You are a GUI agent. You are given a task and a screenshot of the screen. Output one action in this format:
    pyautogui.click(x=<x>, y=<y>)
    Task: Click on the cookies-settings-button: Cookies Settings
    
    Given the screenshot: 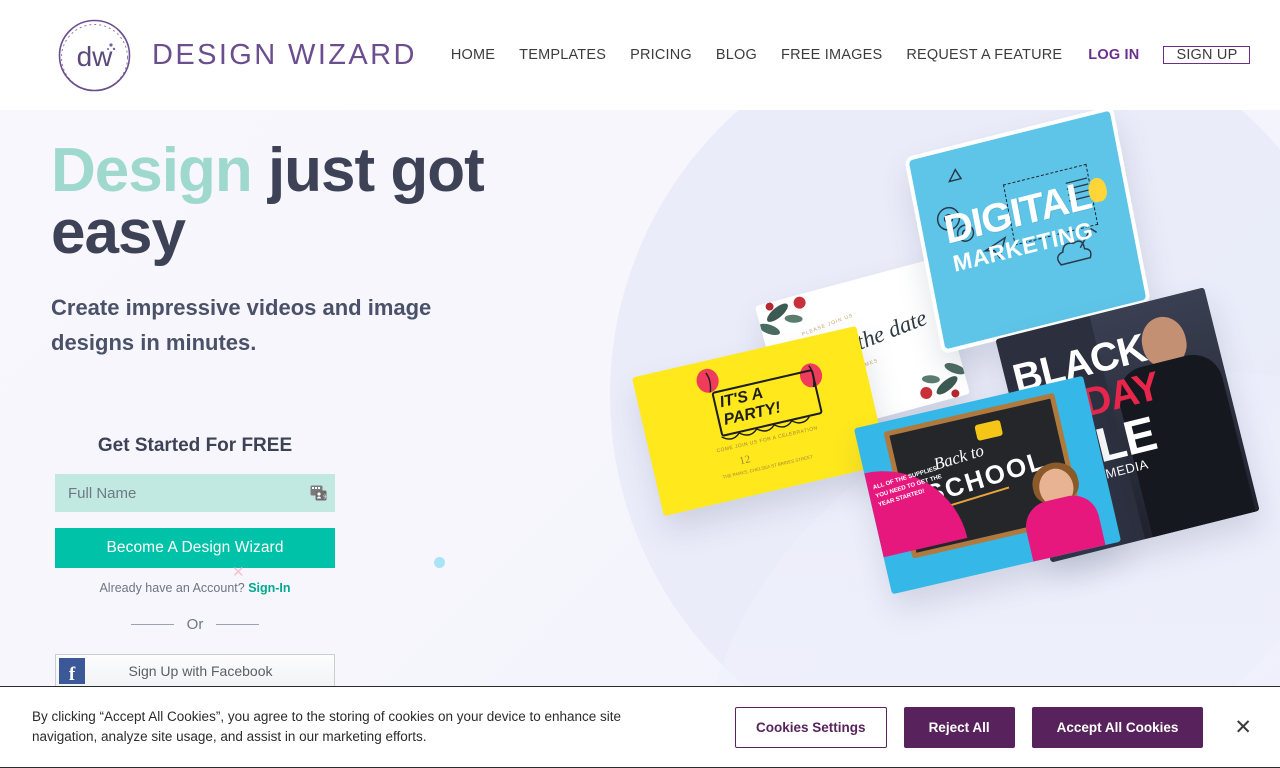 What is the action you would take?
    pyautogui.click(x=811, y=727)
    